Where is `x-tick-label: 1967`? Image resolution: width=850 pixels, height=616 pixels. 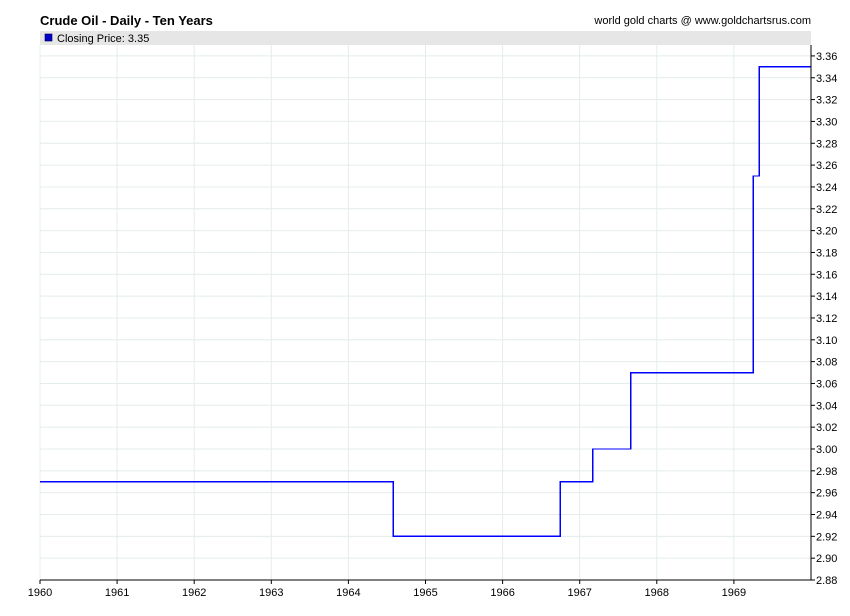
x-tick-label: 1967 is located at coordinates (579, 593).